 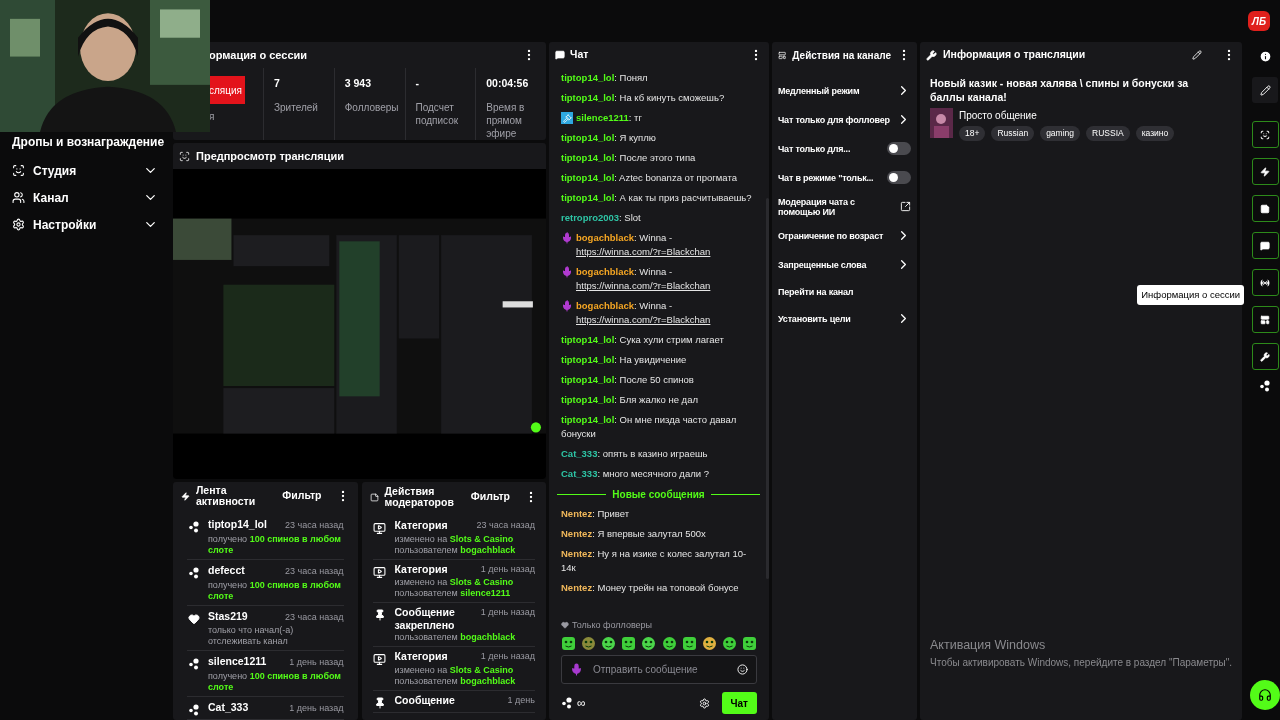 I want to click on broadcast-icon, so click(x=1265, y=282).